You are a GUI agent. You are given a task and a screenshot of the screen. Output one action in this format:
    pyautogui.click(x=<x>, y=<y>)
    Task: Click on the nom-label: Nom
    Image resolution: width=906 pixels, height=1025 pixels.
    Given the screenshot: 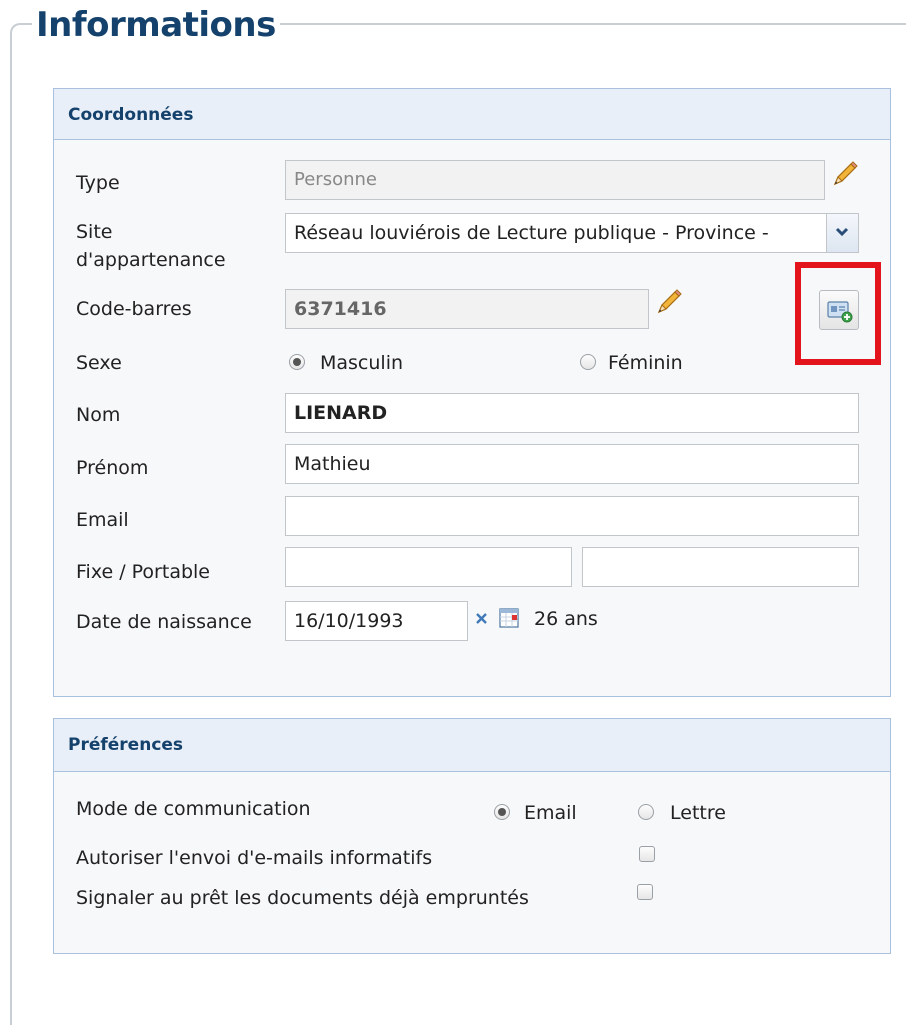 What is the action you would take?
    pyautogui.click(x=98, y=415)
    